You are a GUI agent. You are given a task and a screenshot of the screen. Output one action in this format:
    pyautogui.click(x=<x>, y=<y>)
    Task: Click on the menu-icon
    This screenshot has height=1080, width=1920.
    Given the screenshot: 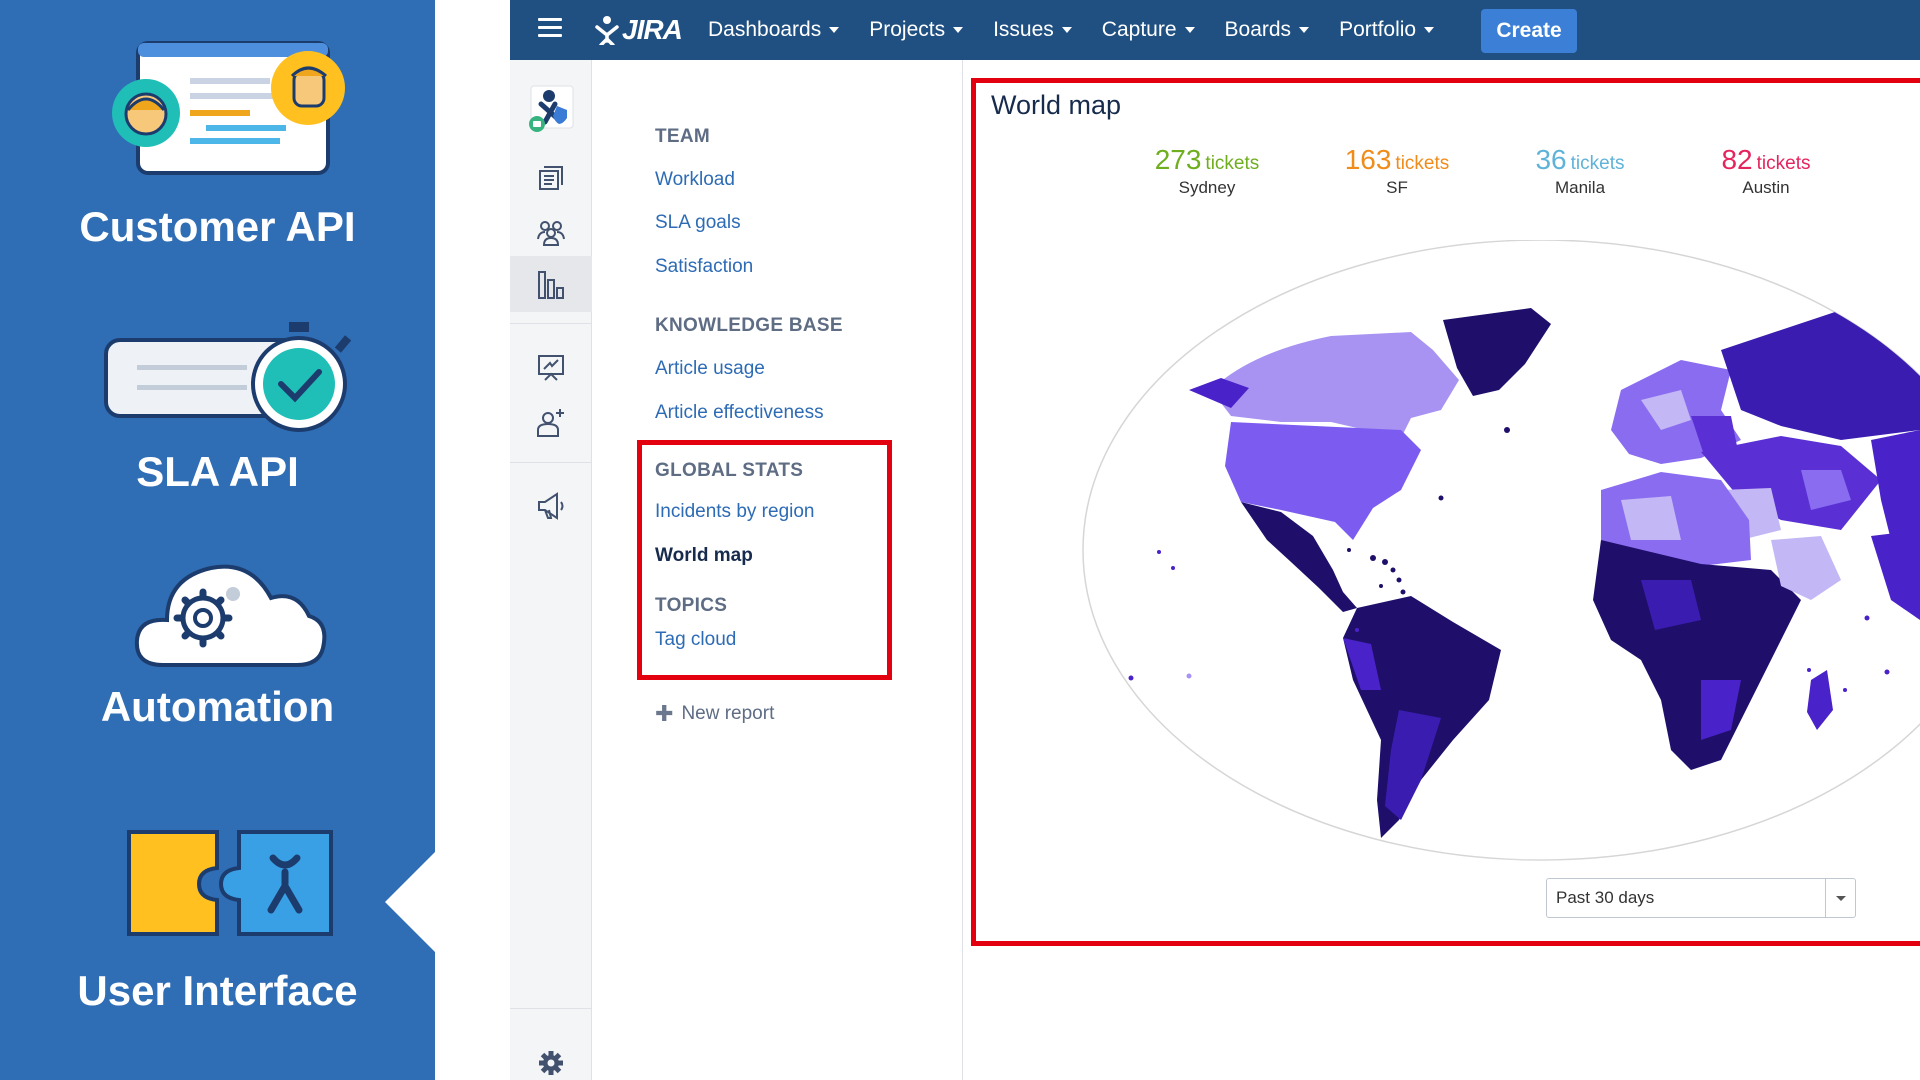 What is the action you would take?
    pyautogui.click(x=550, y=30)
    